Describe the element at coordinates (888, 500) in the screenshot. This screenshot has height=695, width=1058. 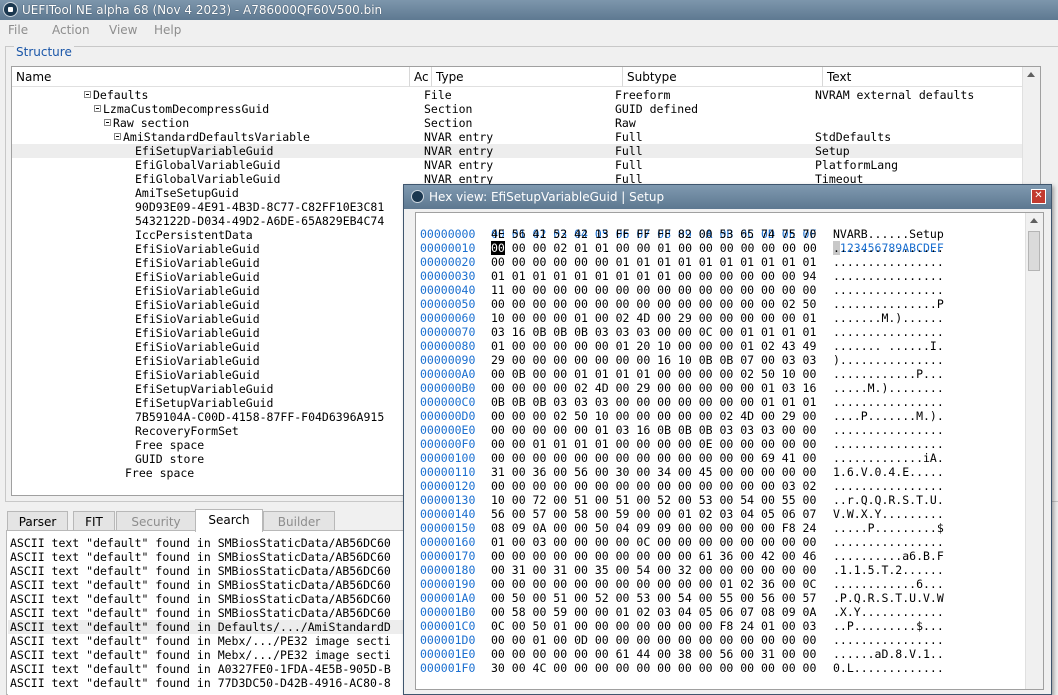
I see `hex-ascii: ..r.Q.Q.R.S.T.U.` at that location.